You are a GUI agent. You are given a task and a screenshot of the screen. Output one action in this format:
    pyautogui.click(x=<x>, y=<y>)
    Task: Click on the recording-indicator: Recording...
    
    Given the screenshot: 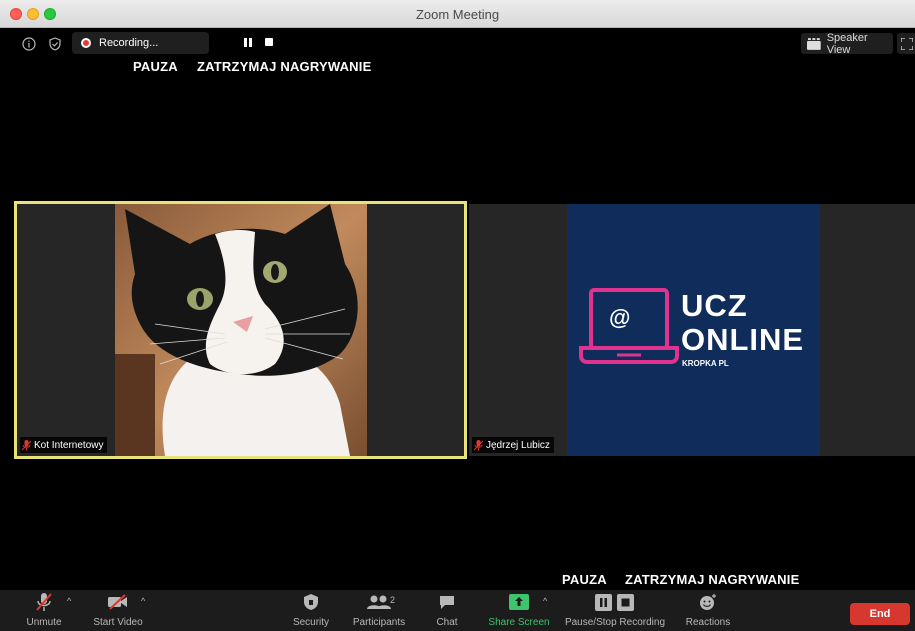 What is the action you would take?
    pyautogui.click(x=172, y=43)
    